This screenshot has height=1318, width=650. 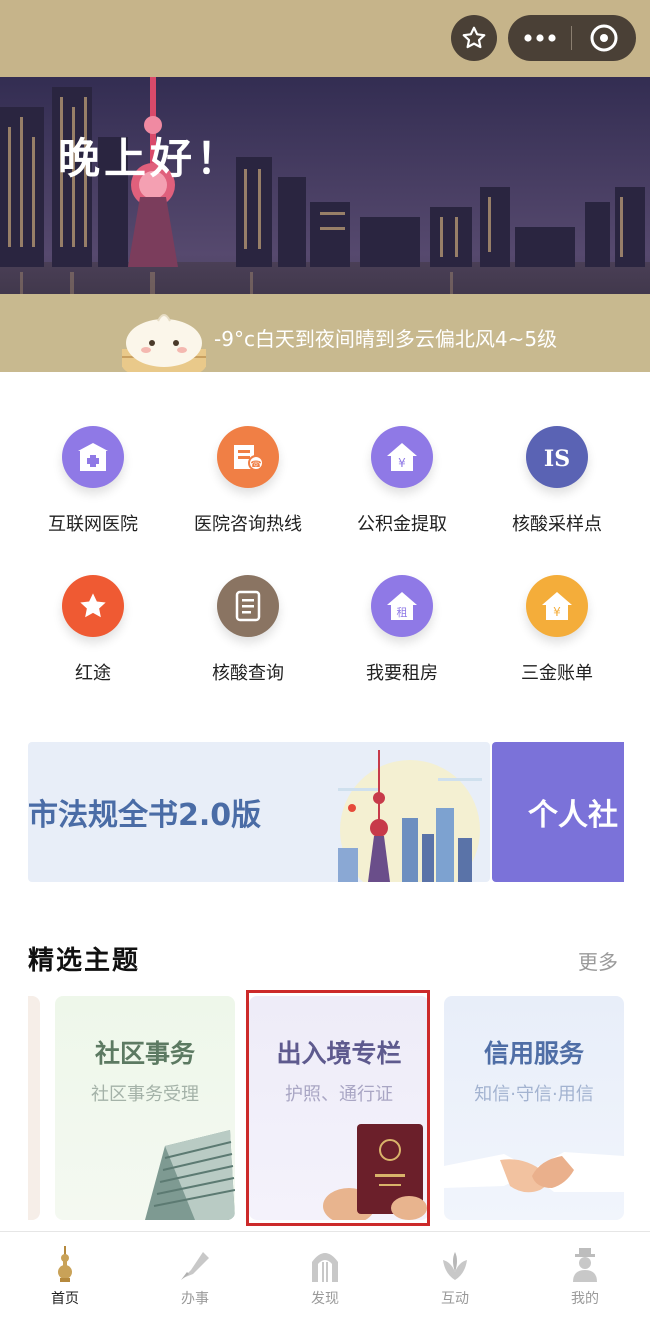 I want to click on service-label: 医院咨询热线, so click(x=248, y=524).